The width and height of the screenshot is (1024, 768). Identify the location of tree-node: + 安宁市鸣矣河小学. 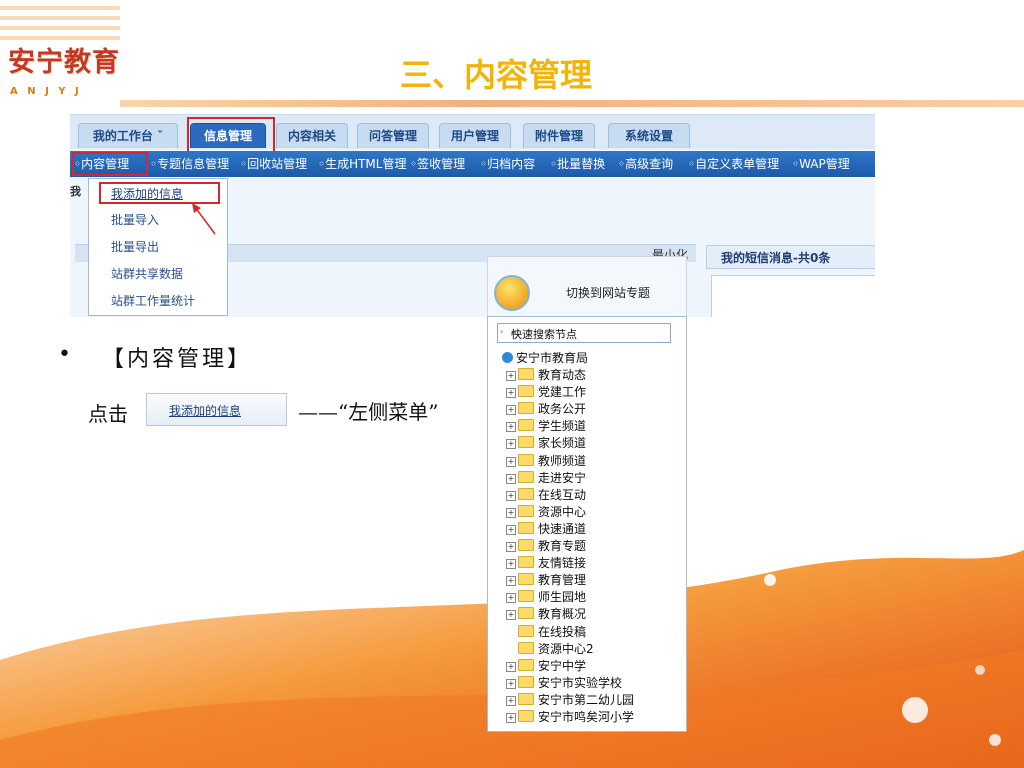
(570, 716).